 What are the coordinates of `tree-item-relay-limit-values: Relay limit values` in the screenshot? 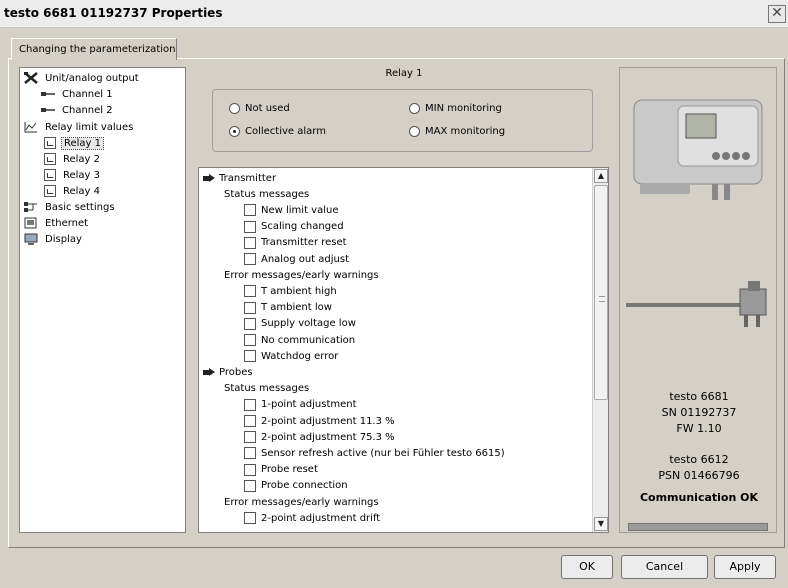 It's located at (79, 127).